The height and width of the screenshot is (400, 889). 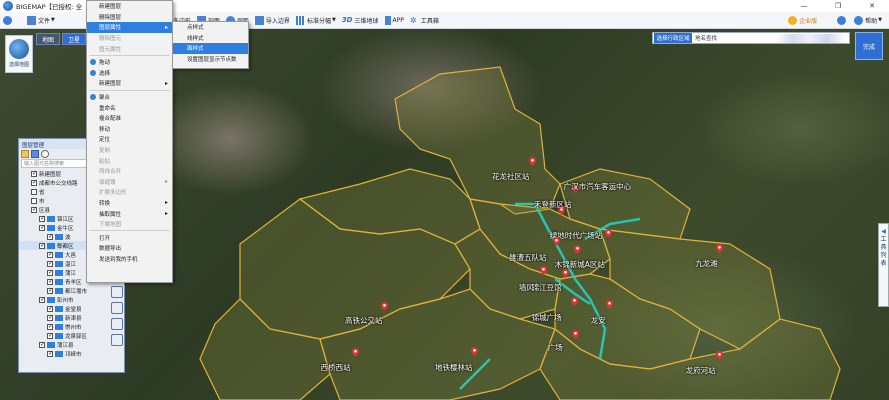 What do you see at coordinates (110, 17) in the screenshot?
I see `context-menu-label: 删除图层` at bounding box center [110, 17].